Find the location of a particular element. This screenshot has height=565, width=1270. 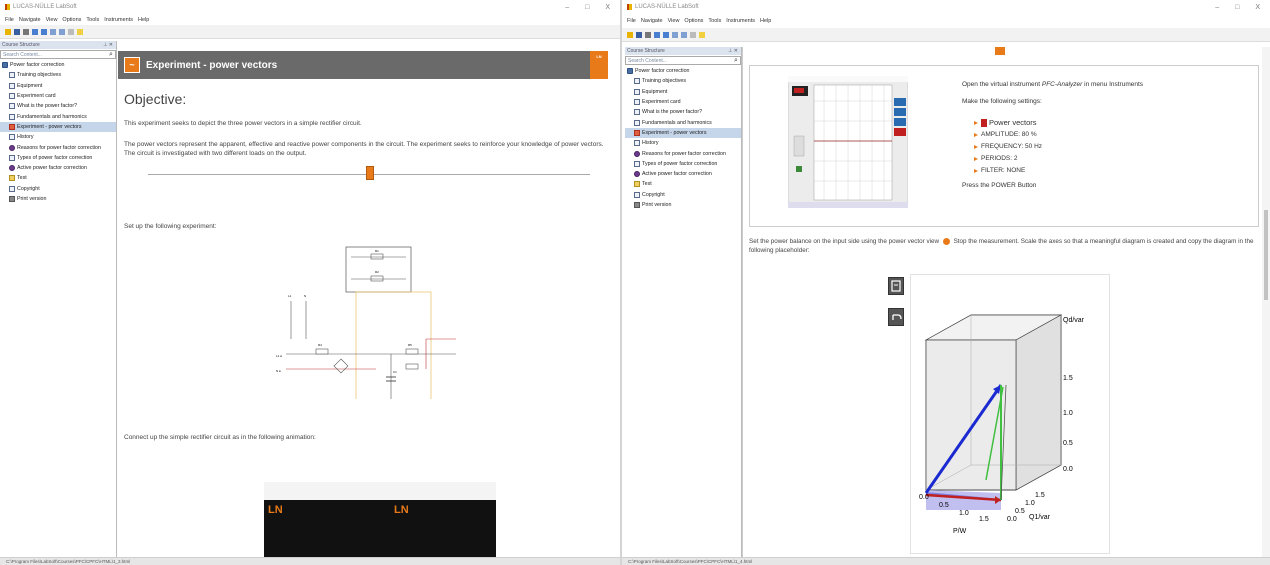

setting-item: FILTER: NONE is located at coordinates (1052, 170).